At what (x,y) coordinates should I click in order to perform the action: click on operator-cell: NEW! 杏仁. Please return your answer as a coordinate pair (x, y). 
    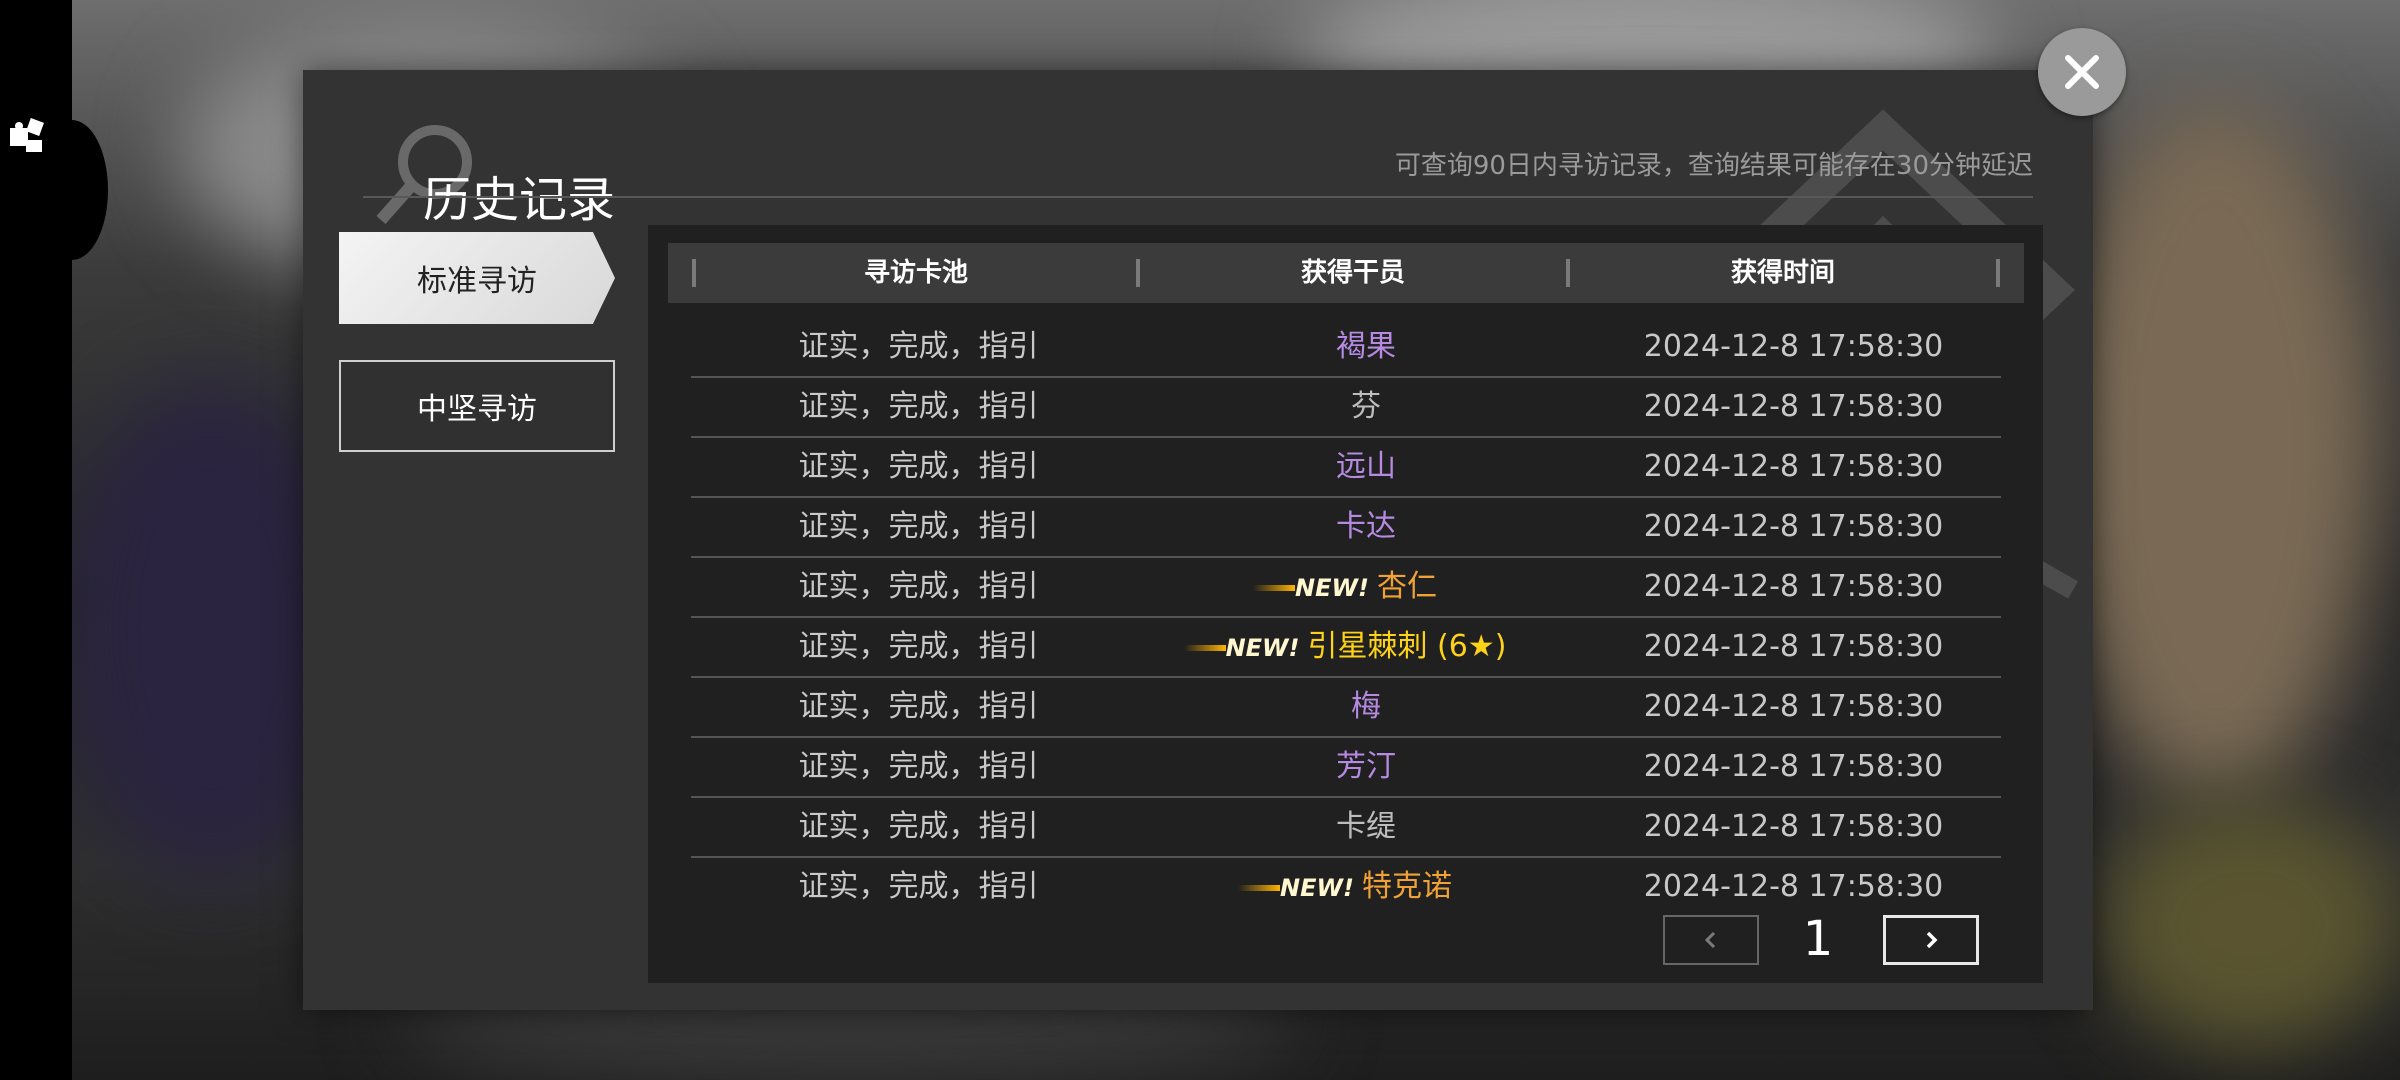
    Looking at the image, I should click on (1366, 587).